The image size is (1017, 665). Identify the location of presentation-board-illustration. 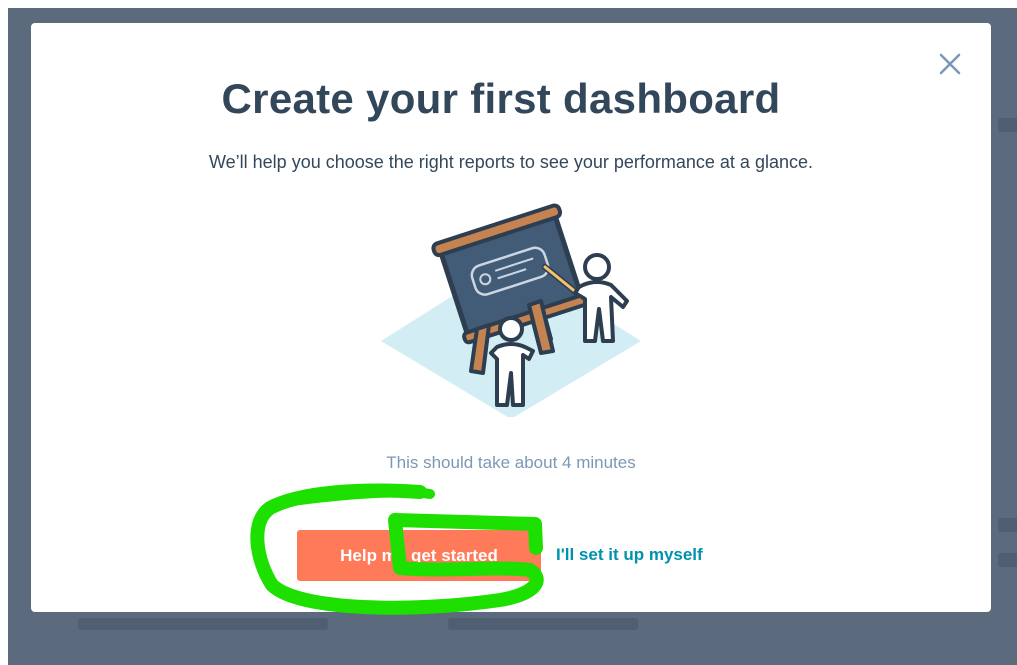
(511, 310).